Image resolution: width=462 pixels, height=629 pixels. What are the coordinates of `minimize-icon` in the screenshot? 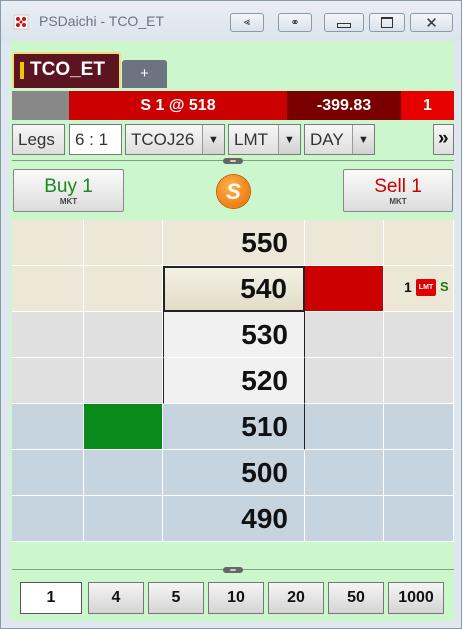 It's located at (344, 25).